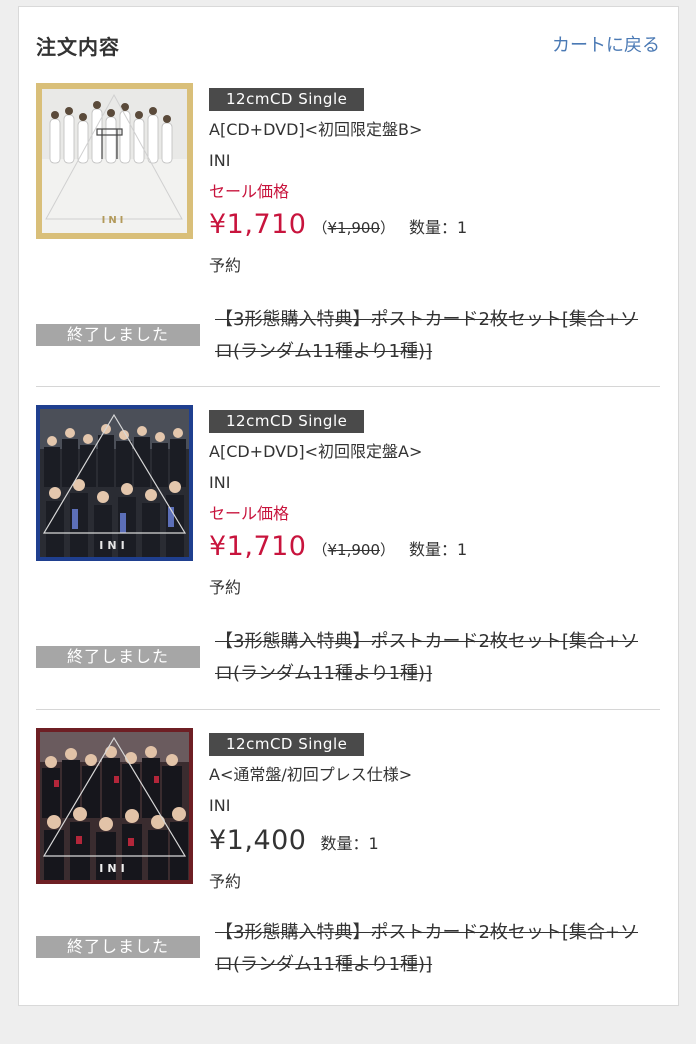  I want to click on product-title: A[CD+DVD]<初回限定盤A>, so click(434, 452).